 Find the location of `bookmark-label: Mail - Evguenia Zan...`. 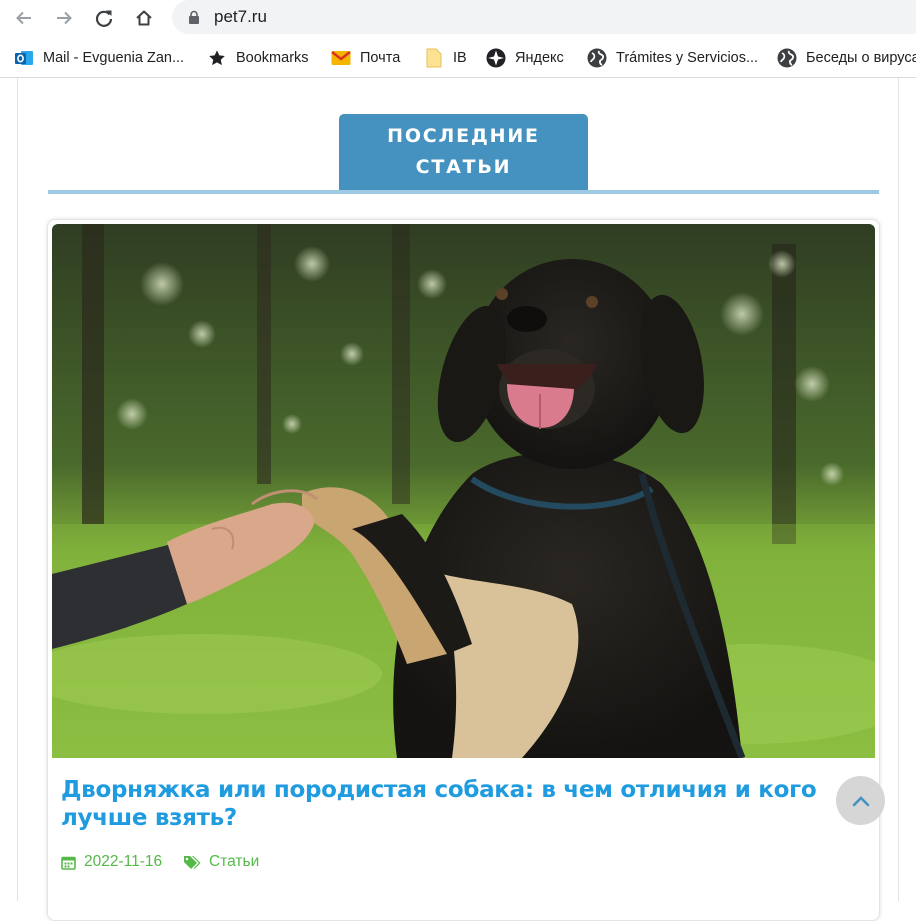

bookmark-label: Mail - Evguenia Zan... is located at coordinates (114, 58).